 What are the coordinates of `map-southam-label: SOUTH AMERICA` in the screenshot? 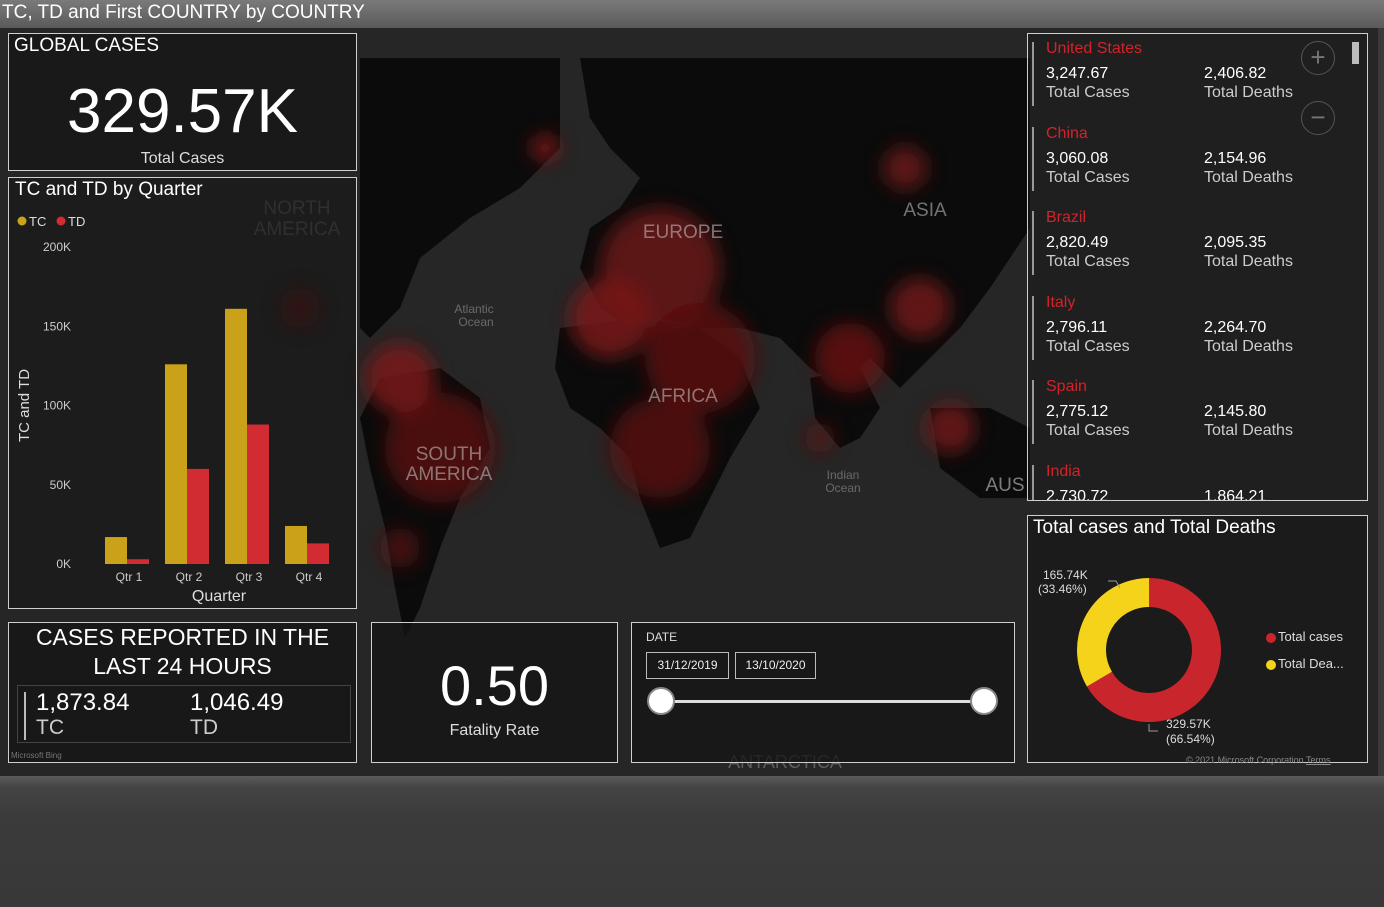 It's located at (449, 464).